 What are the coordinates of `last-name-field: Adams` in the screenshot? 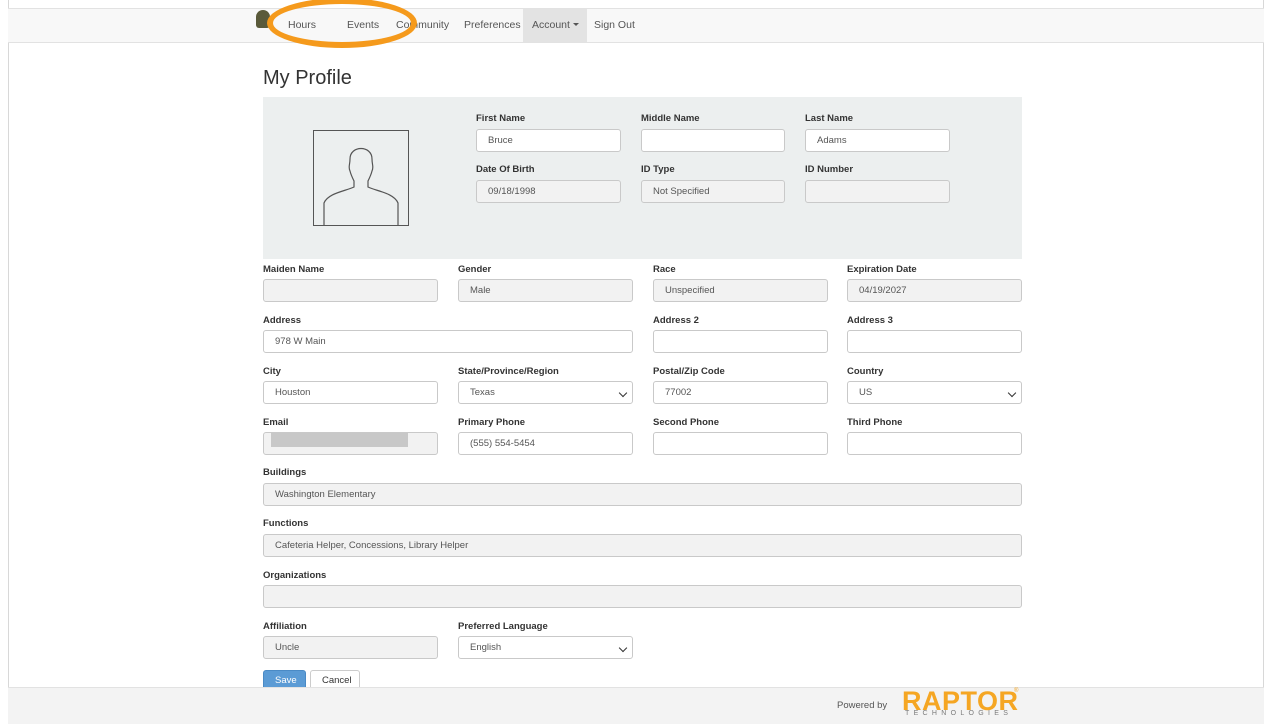 It's located at (877, 140).